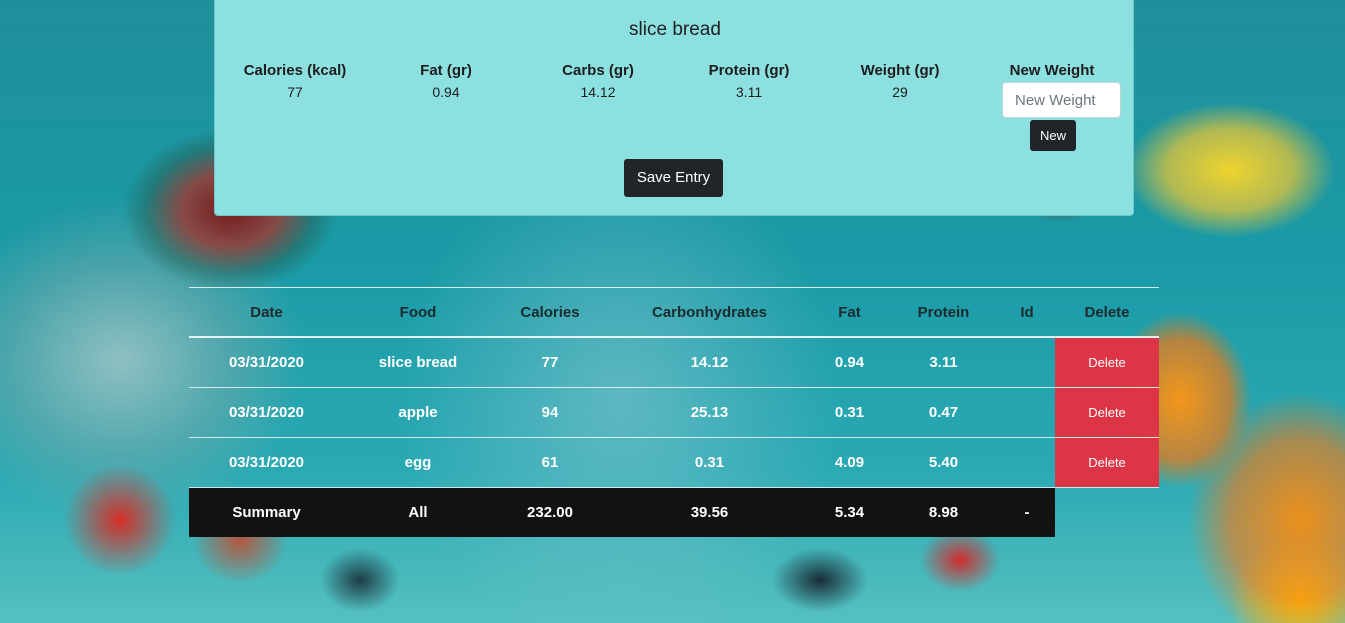 This screenshot has height=623, width=1345. What do you see at coordinates (418, 412) in the screenshot?
I see `row-food: apple` at bounding box center [418, 412].